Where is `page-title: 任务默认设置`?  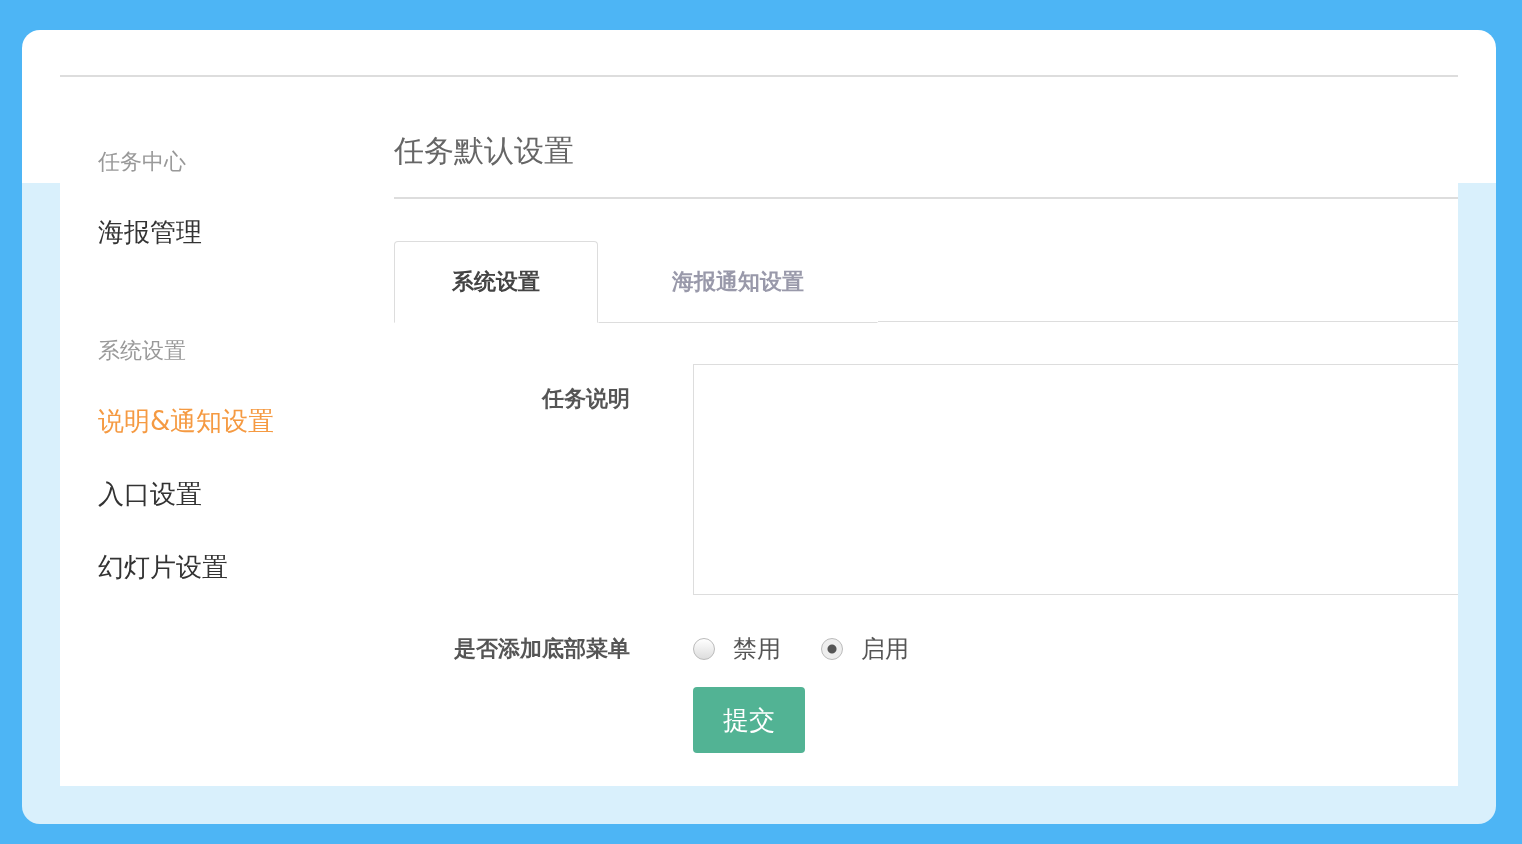
page-title: 任务默认设置 is located at coordinates (926, 164).